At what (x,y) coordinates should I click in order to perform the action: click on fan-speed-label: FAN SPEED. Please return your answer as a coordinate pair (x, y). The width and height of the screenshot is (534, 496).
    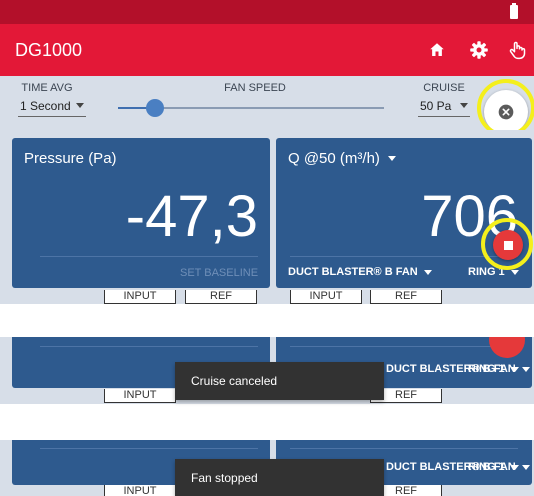
    Looking at the image, I should click on (255, 88).